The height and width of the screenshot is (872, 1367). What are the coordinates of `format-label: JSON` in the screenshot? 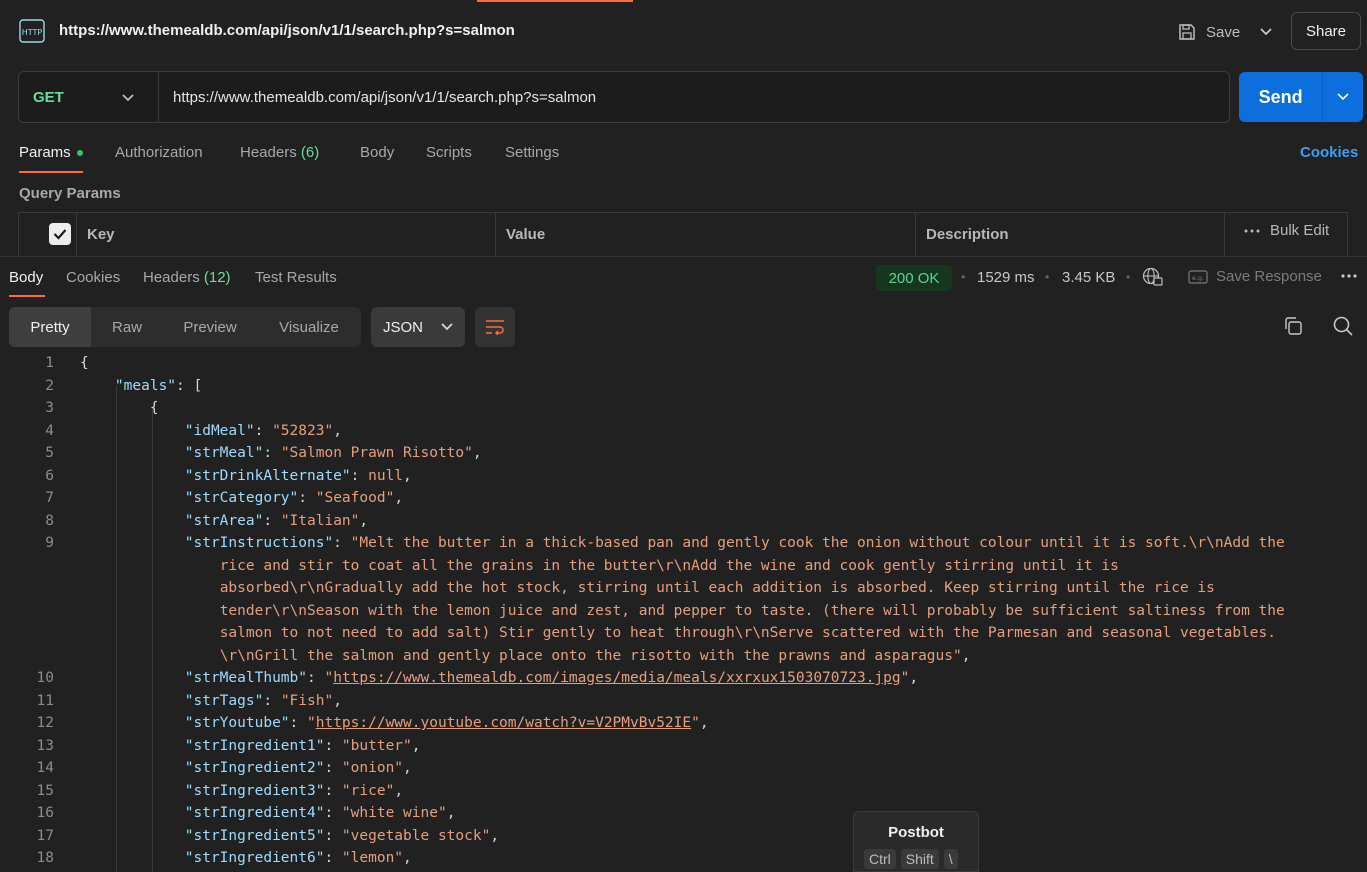 It's located at (403, 327).